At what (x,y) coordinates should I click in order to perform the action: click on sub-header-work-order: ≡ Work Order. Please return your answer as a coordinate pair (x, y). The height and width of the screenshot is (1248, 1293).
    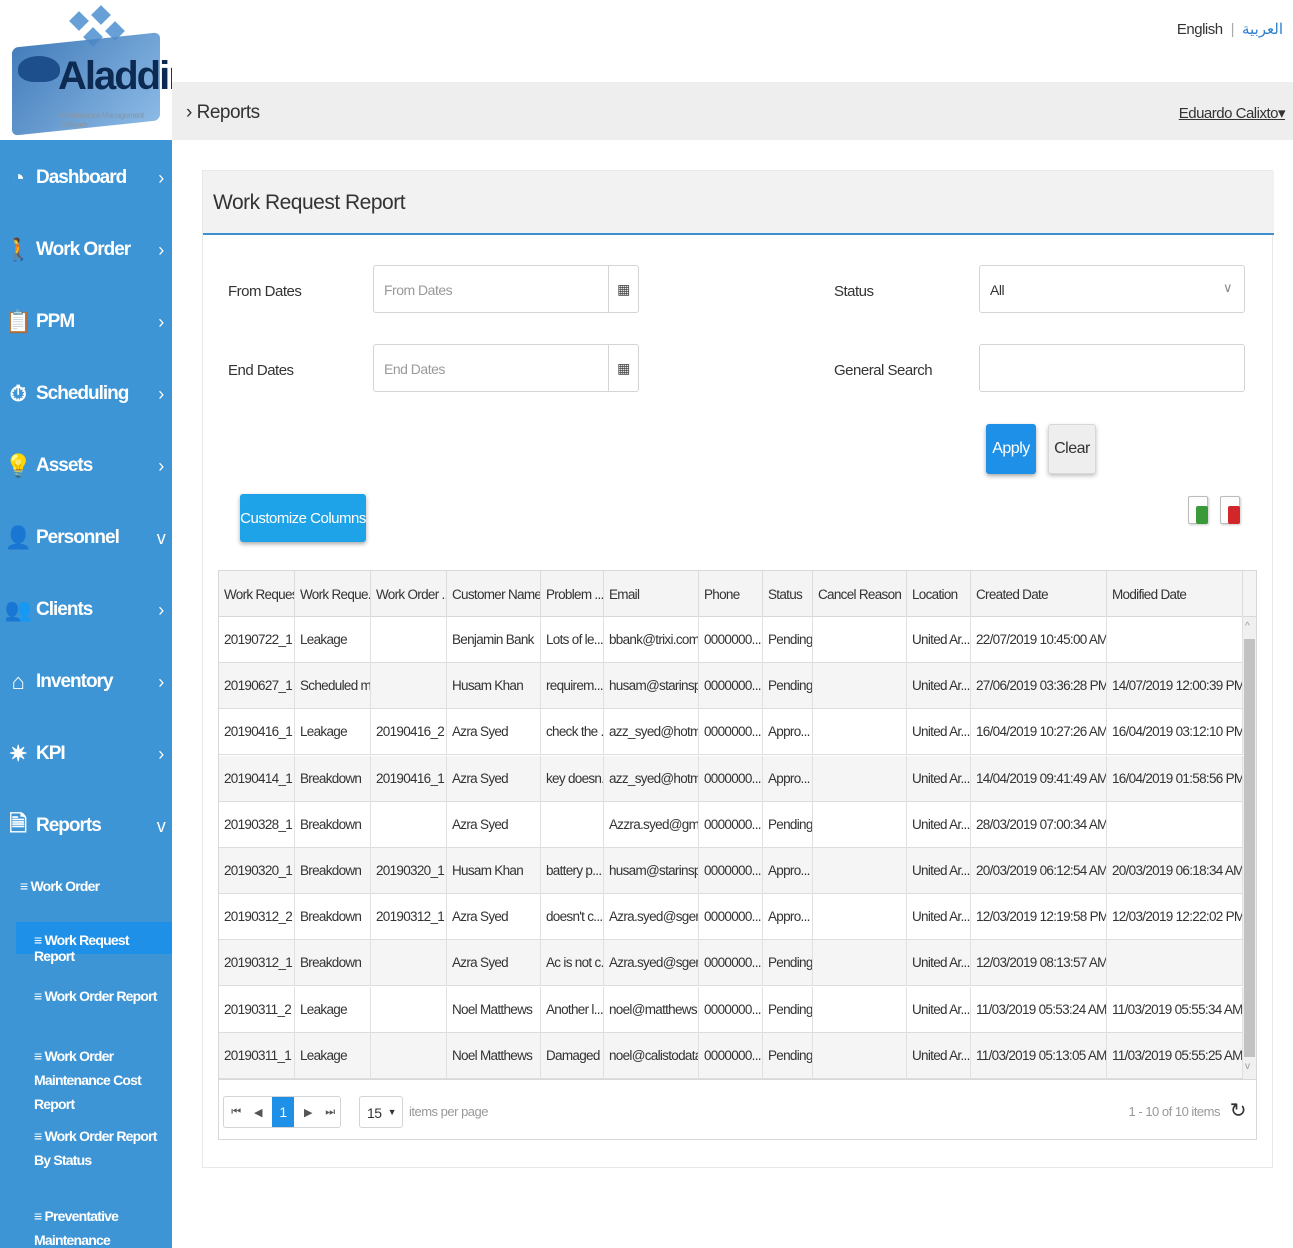
    Looking at the image, I should click on (95, 886).